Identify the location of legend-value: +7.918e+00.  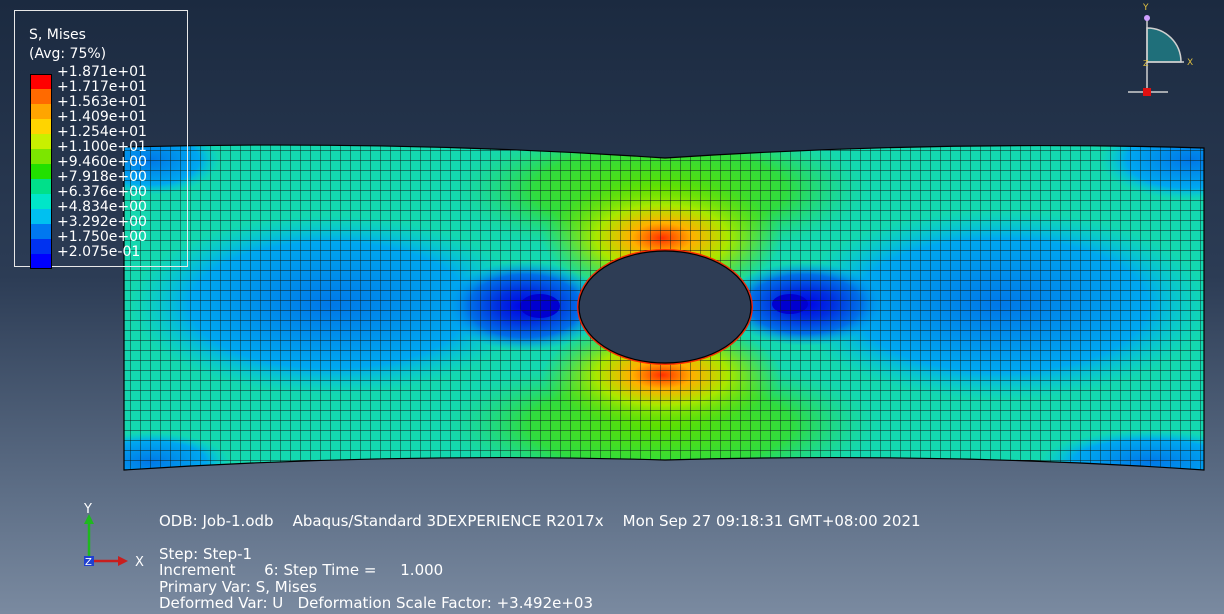
(102, 177).